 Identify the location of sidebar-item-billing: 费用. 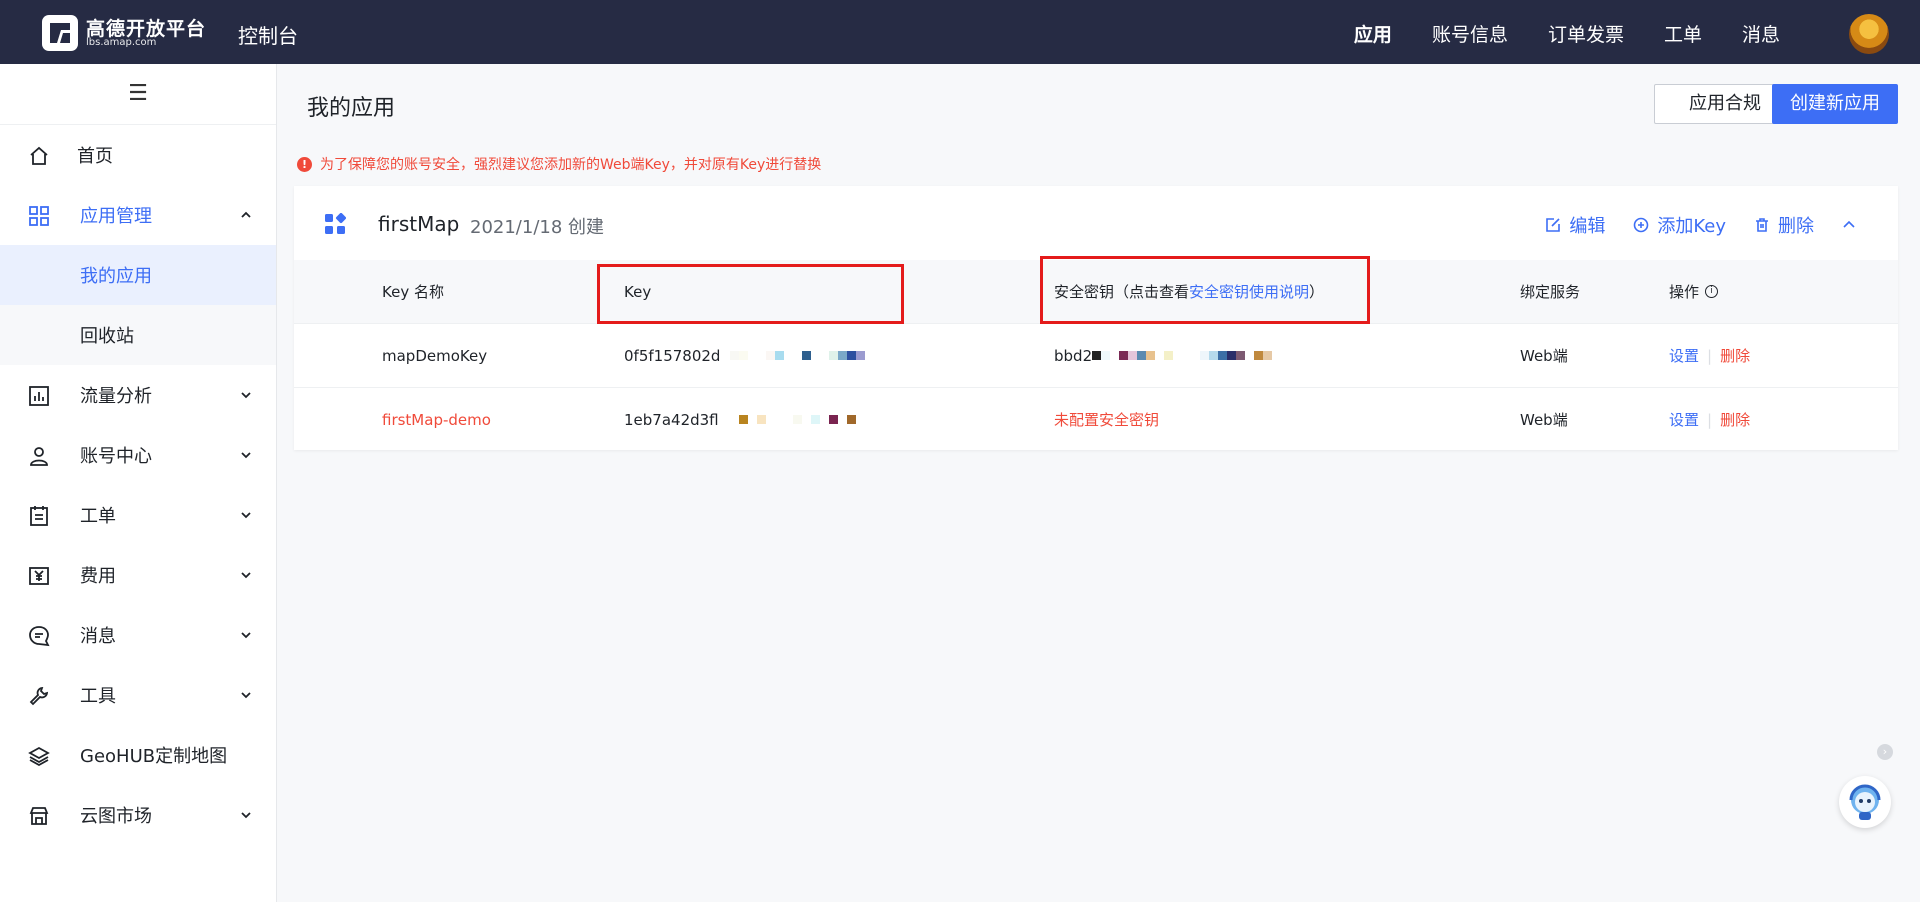
(138, 575).